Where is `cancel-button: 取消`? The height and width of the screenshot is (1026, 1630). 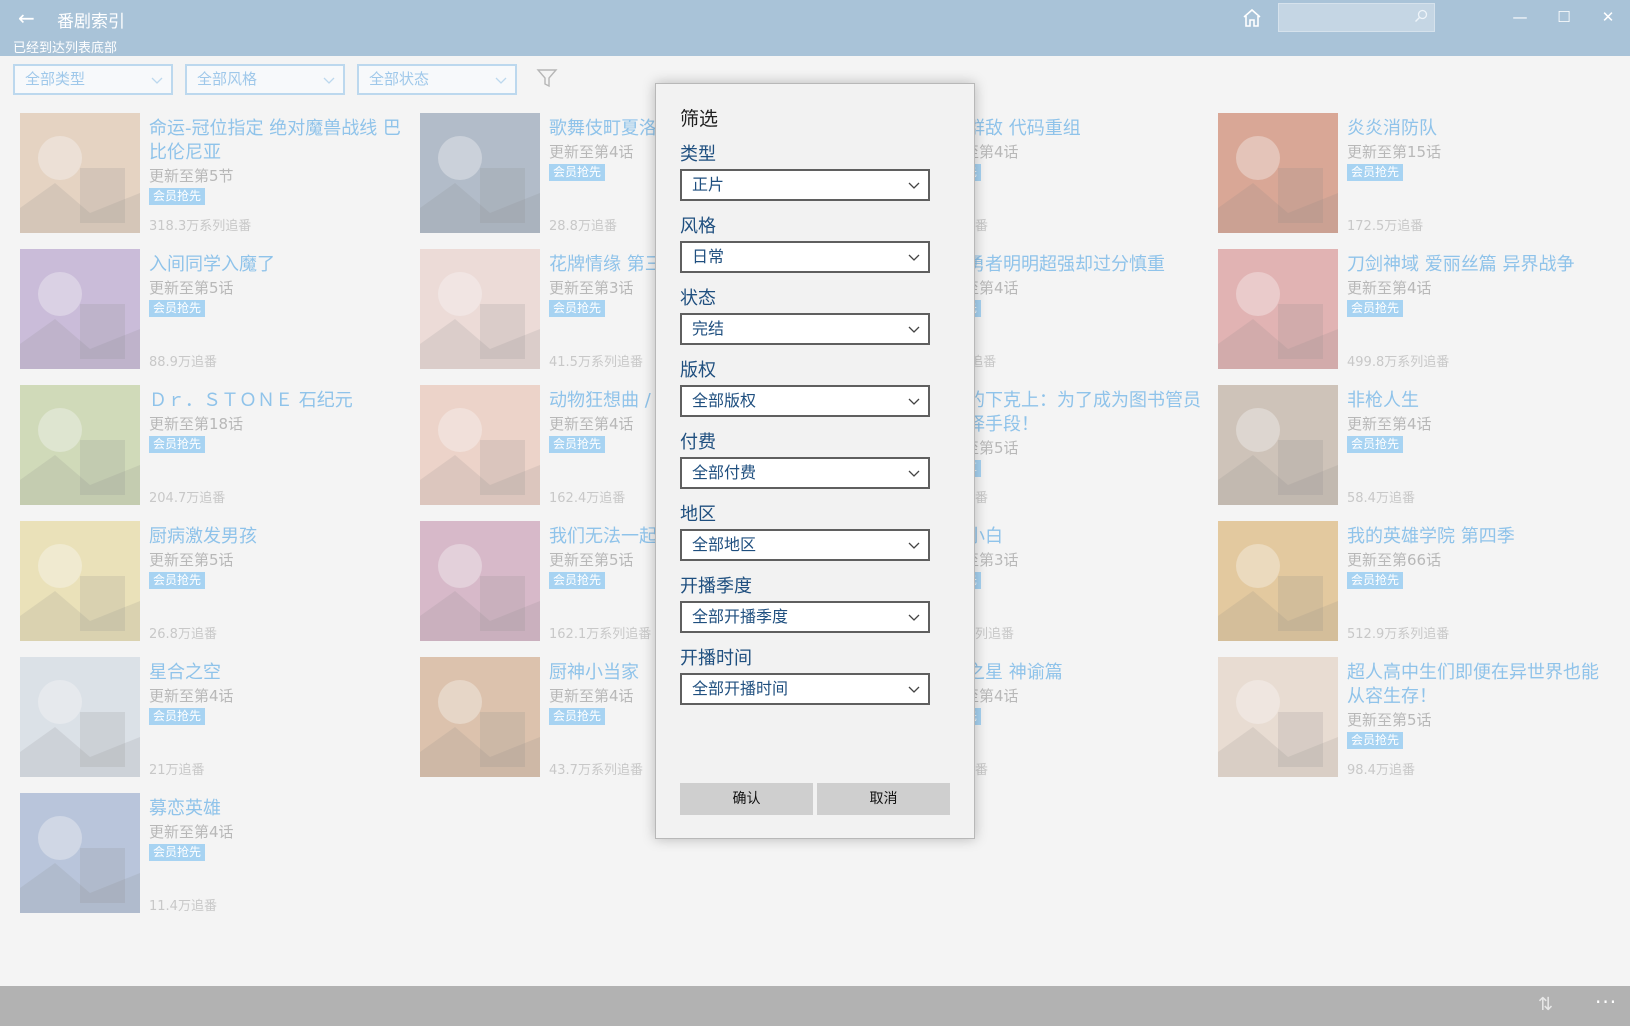 cancel-button: 取消 is located at coordinates (883, 799).